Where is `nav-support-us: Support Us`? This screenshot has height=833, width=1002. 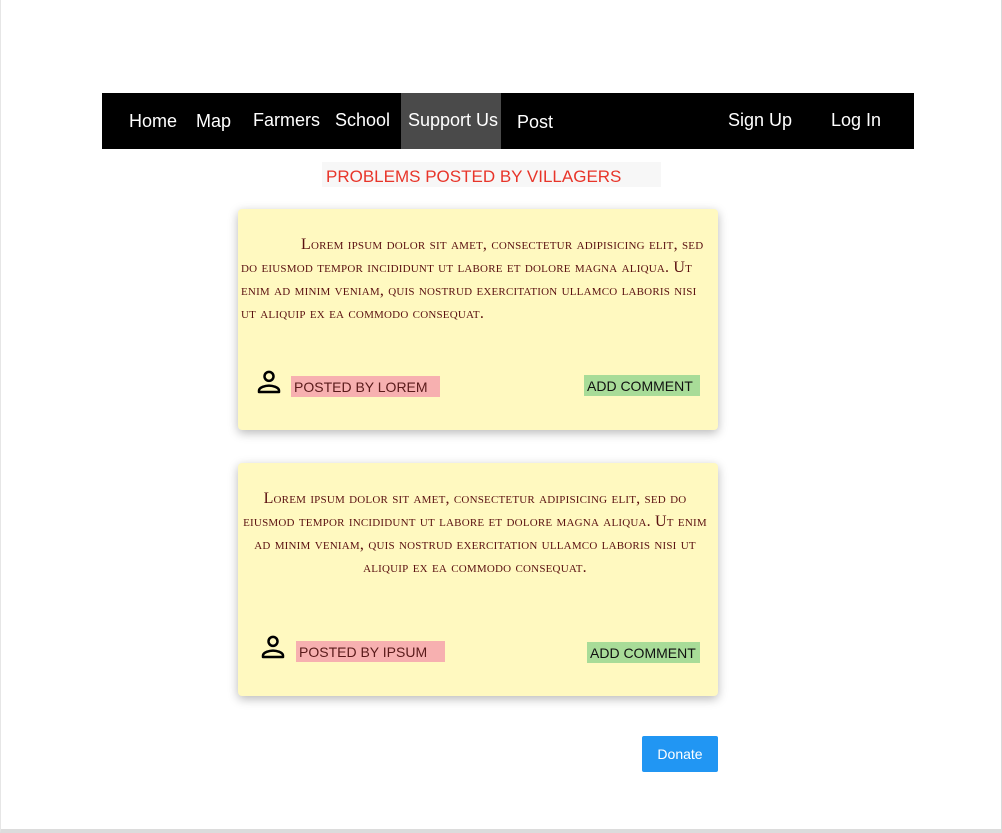 nav-support-us: Support Us is located at coordinates (451, 121).